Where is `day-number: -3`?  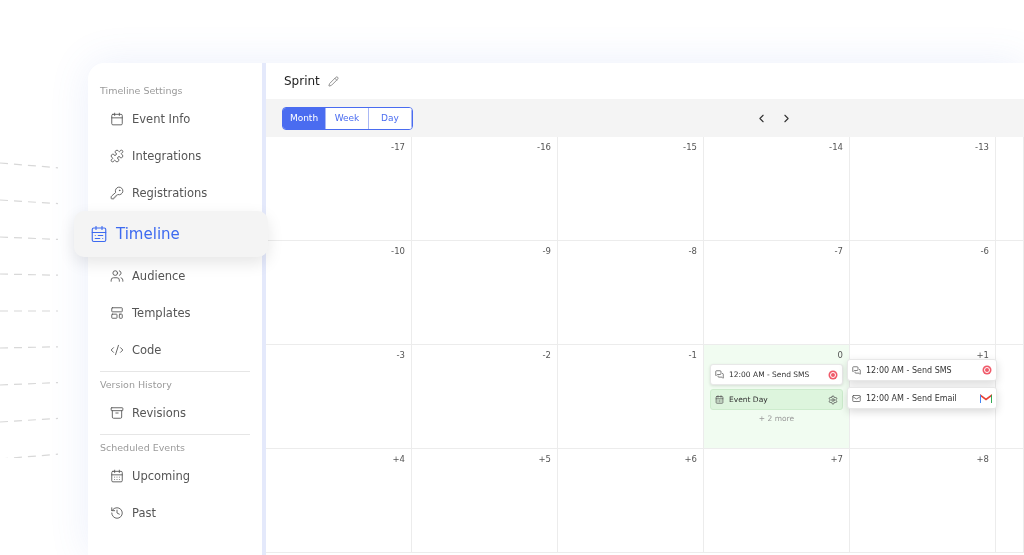 day-number: -3 is located at coordinates (400, 355).